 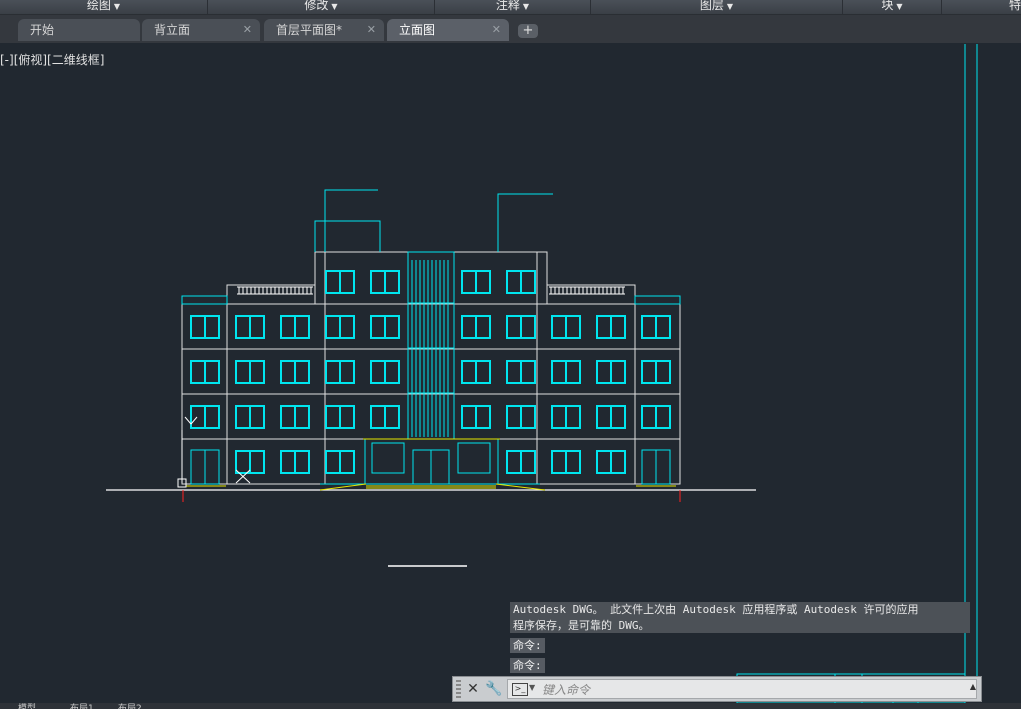 I want to click on command-input-placeholder: 键入命令, so click(x=566, y=690).